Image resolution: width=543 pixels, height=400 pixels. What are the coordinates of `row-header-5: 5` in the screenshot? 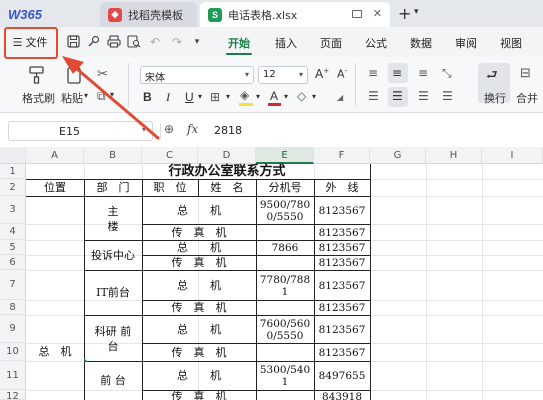 It's located at (13, 247).